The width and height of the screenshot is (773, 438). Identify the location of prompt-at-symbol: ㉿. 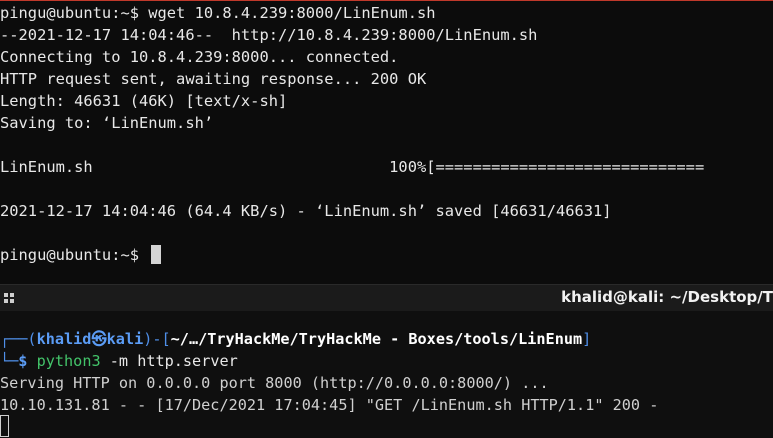
(99, 339).